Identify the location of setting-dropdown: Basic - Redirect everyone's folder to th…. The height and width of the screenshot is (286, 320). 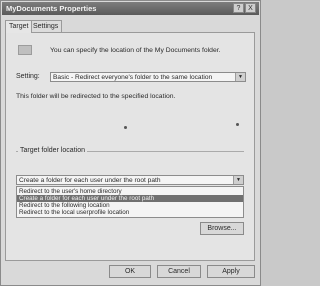
(148, 77).